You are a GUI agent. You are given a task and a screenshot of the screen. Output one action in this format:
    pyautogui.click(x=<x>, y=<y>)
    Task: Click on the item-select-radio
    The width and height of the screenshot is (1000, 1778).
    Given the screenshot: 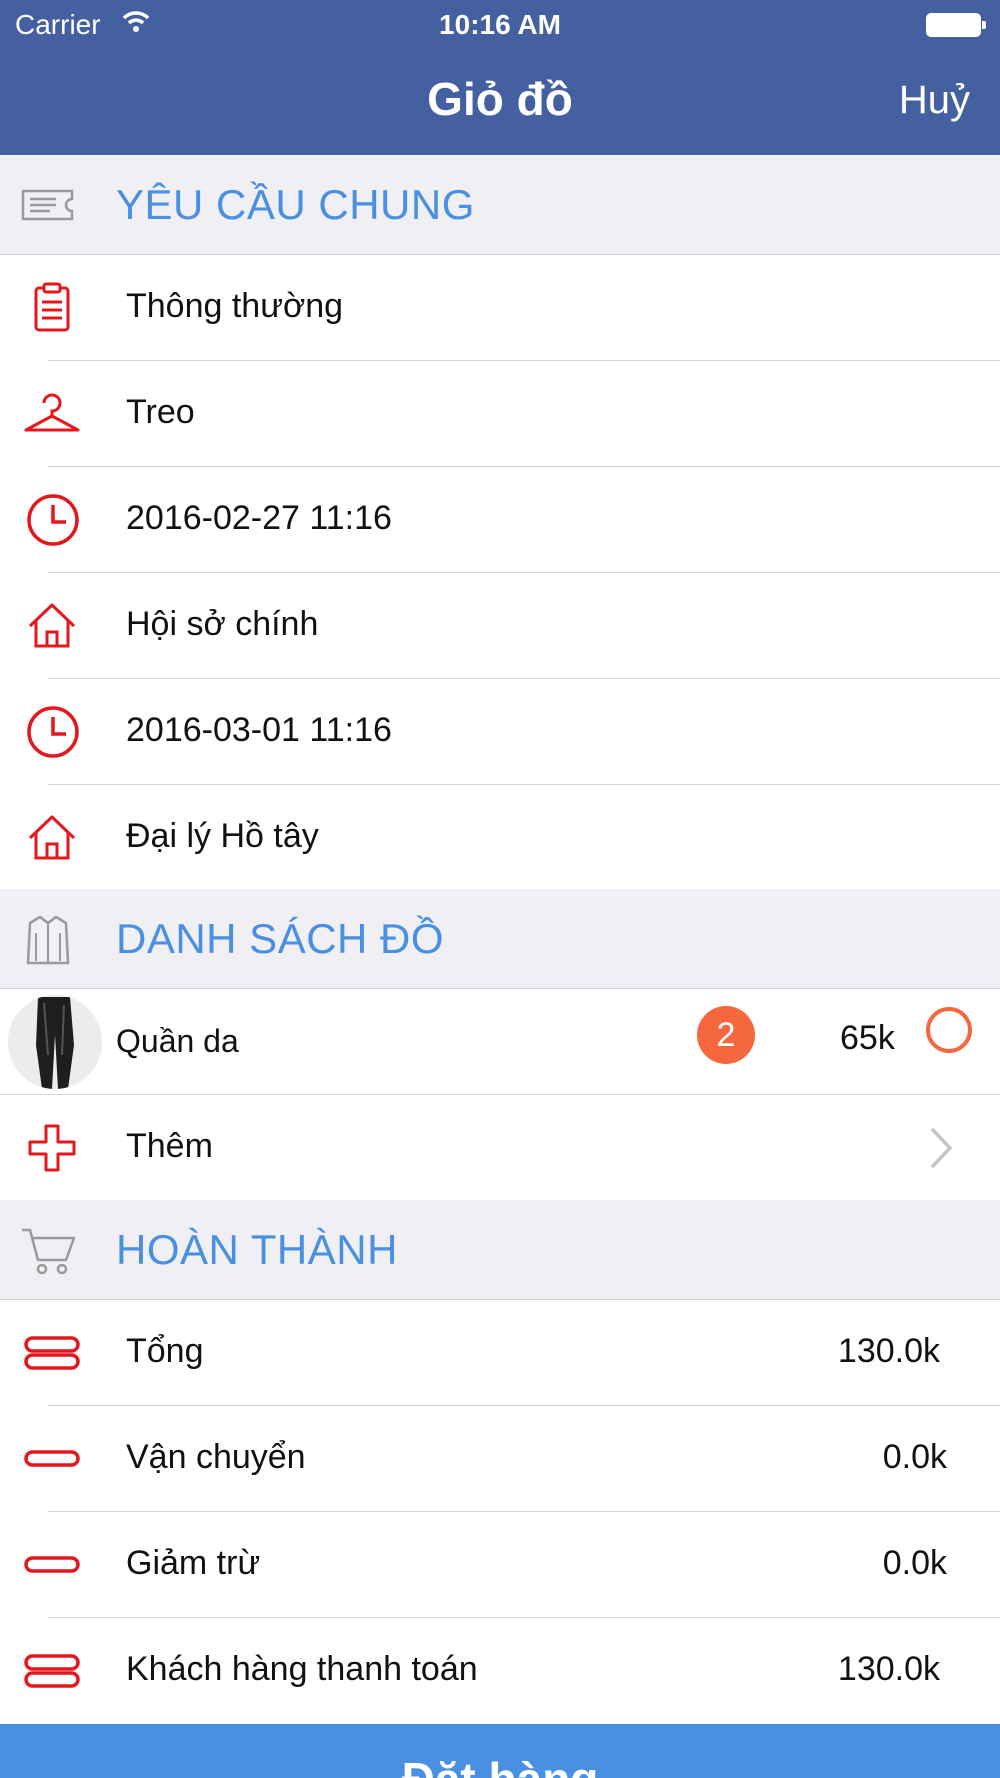 What is the action you would take?
    pyautogui.click(x=949, y=1030)
    